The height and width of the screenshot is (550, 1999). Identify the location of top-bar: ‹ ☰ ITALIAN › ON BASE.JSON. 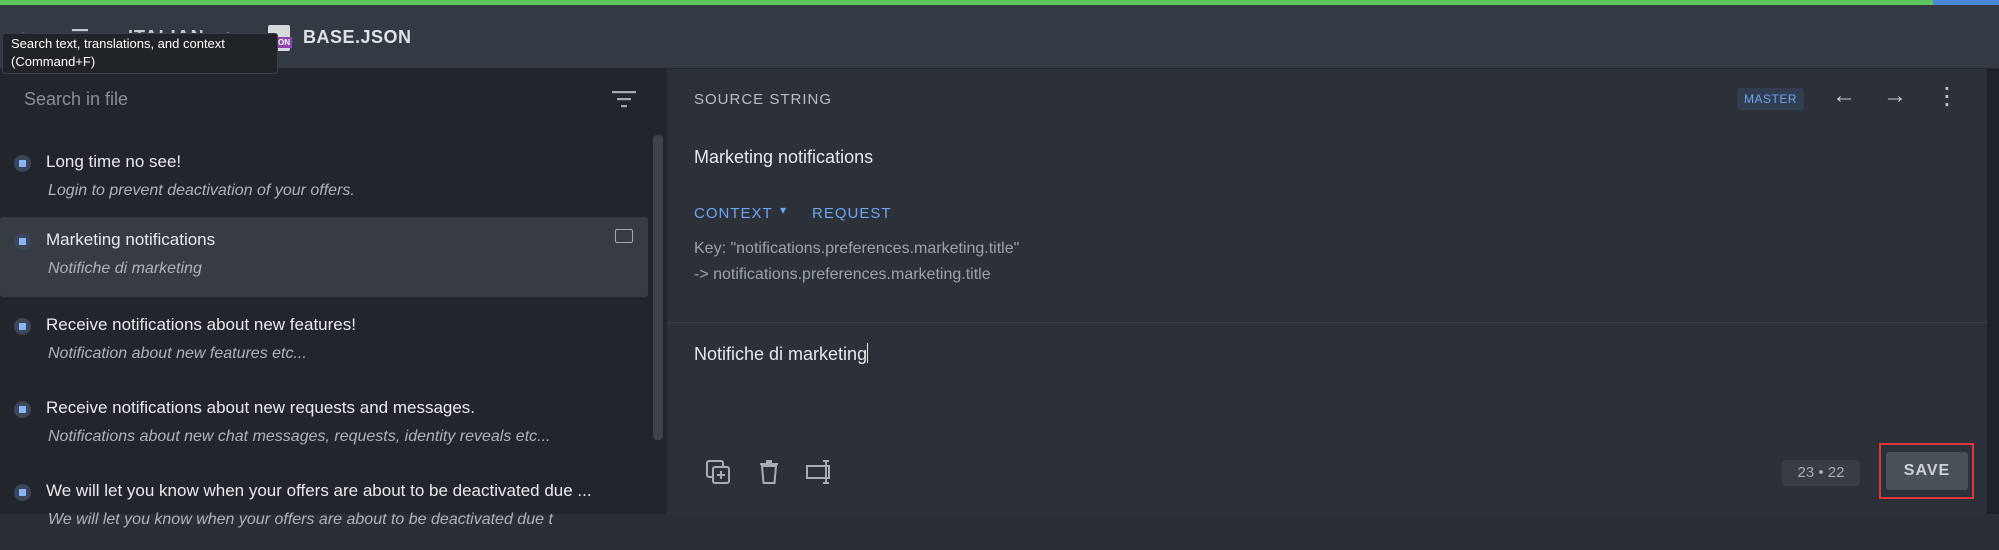
(999, 37).